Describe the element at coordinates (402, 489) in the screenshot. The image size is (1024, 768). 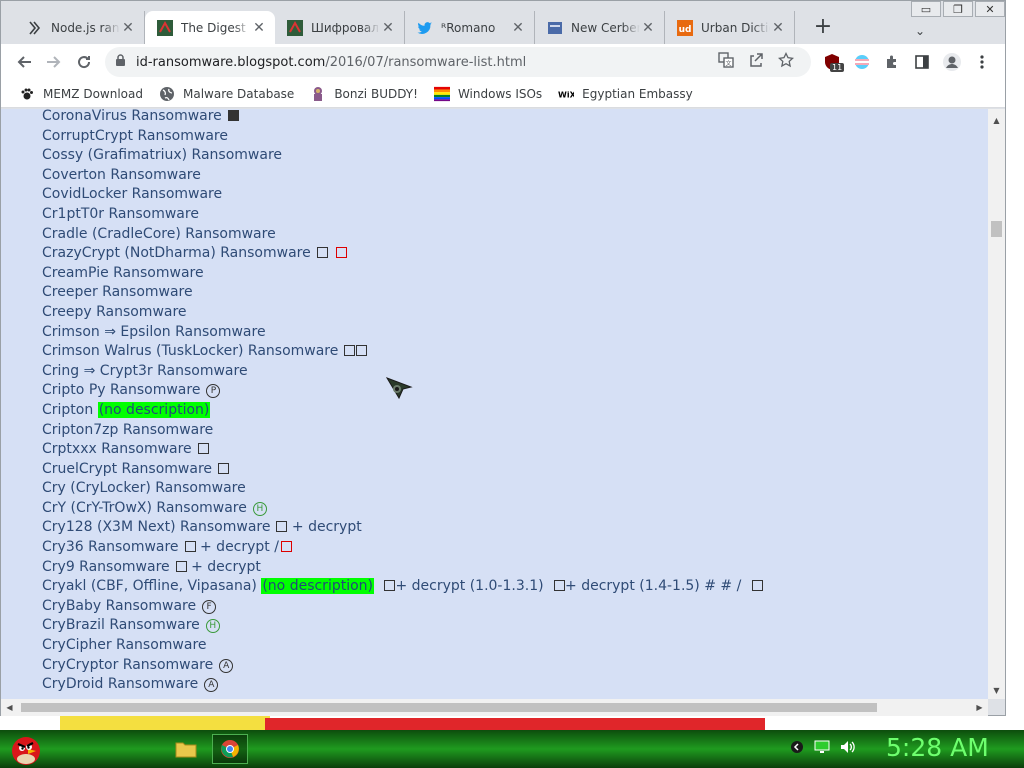
I see `list-item: Cry (CryLocker) Ransomware` at that location.